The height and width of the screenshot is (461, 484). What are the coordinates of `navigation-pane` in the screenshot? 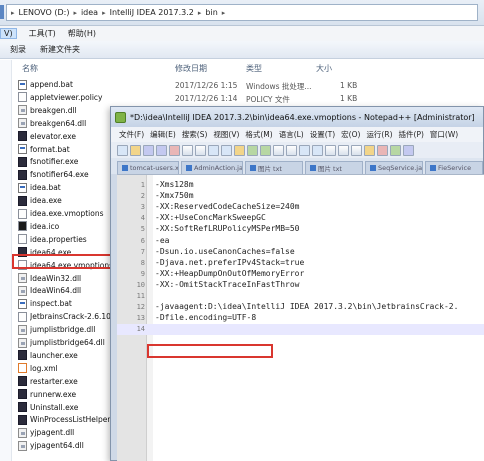 It's located at (6, 260).